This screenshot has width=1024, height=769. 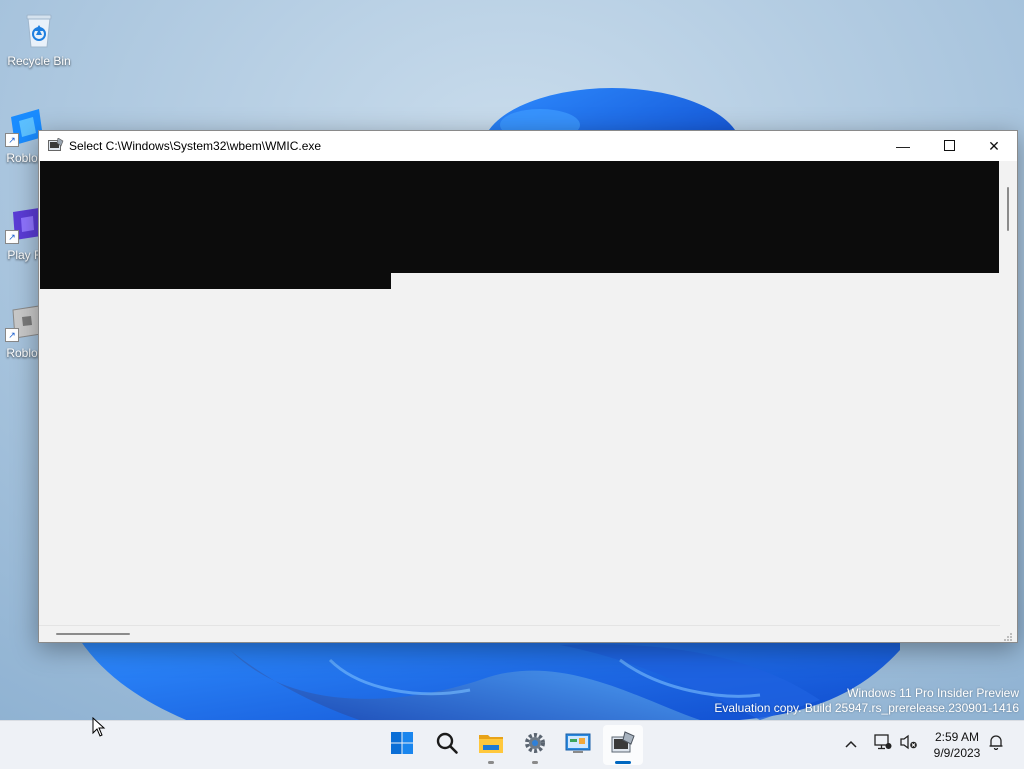 I want to click on minimize-icon: —, so click(x=903, y=146).